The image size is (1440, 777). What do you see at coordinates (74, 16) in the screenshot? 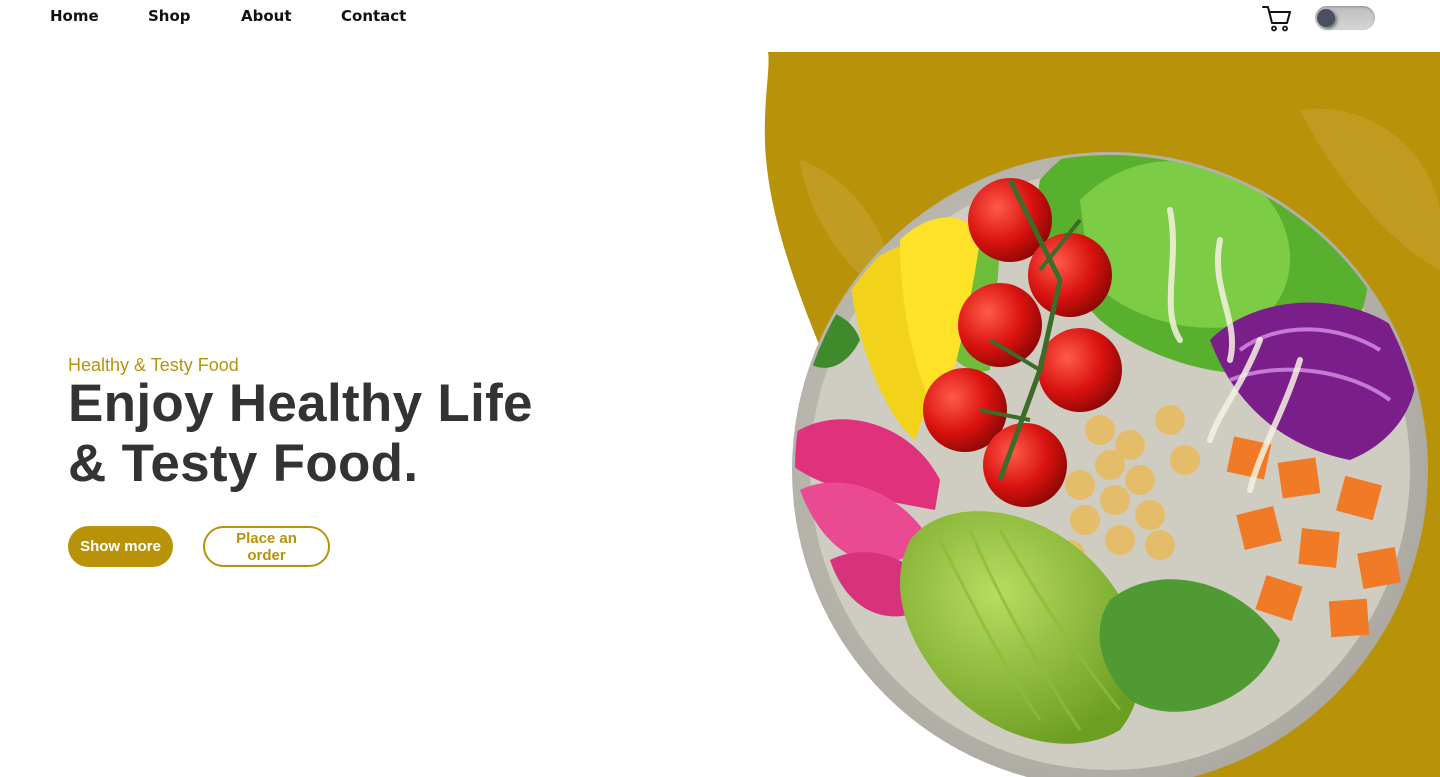
I see `nav-home-link: Home` at bounding box center [74, 16].